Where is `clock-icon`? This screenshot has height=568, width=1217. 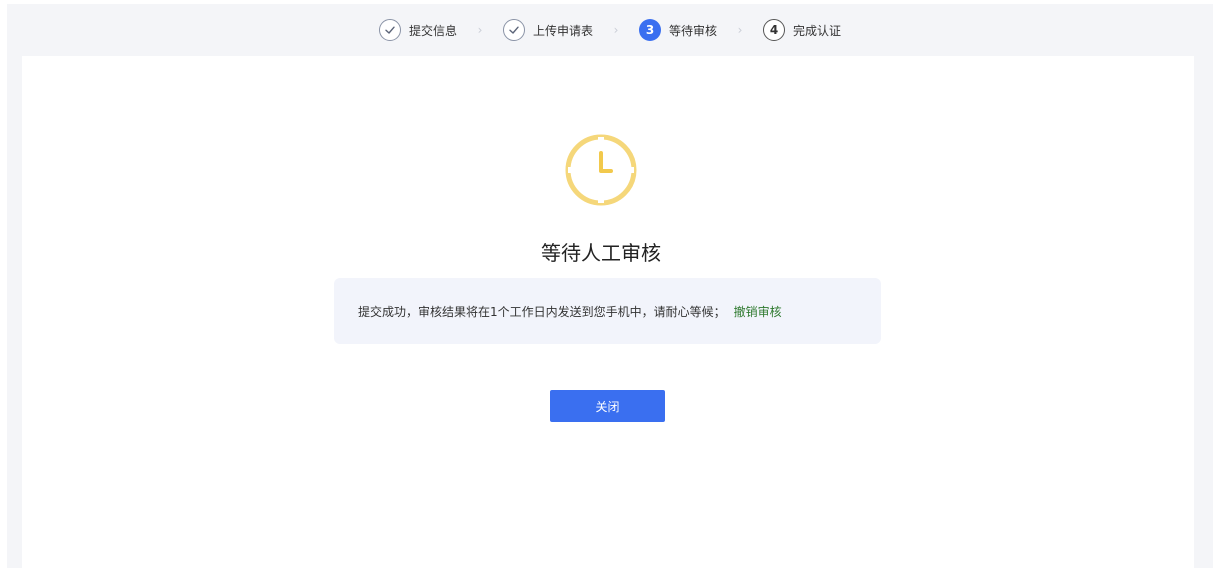 clock-icon is located at coordinates (601, 170).